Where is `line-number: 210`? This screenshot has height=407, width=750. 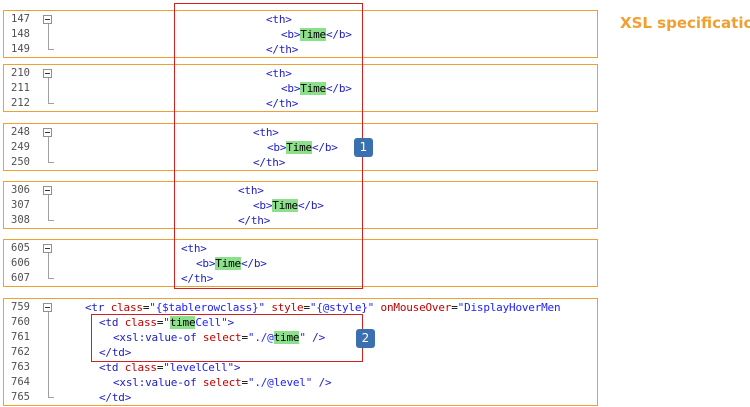
line-number: 210 is located at coordinates (20, 73).